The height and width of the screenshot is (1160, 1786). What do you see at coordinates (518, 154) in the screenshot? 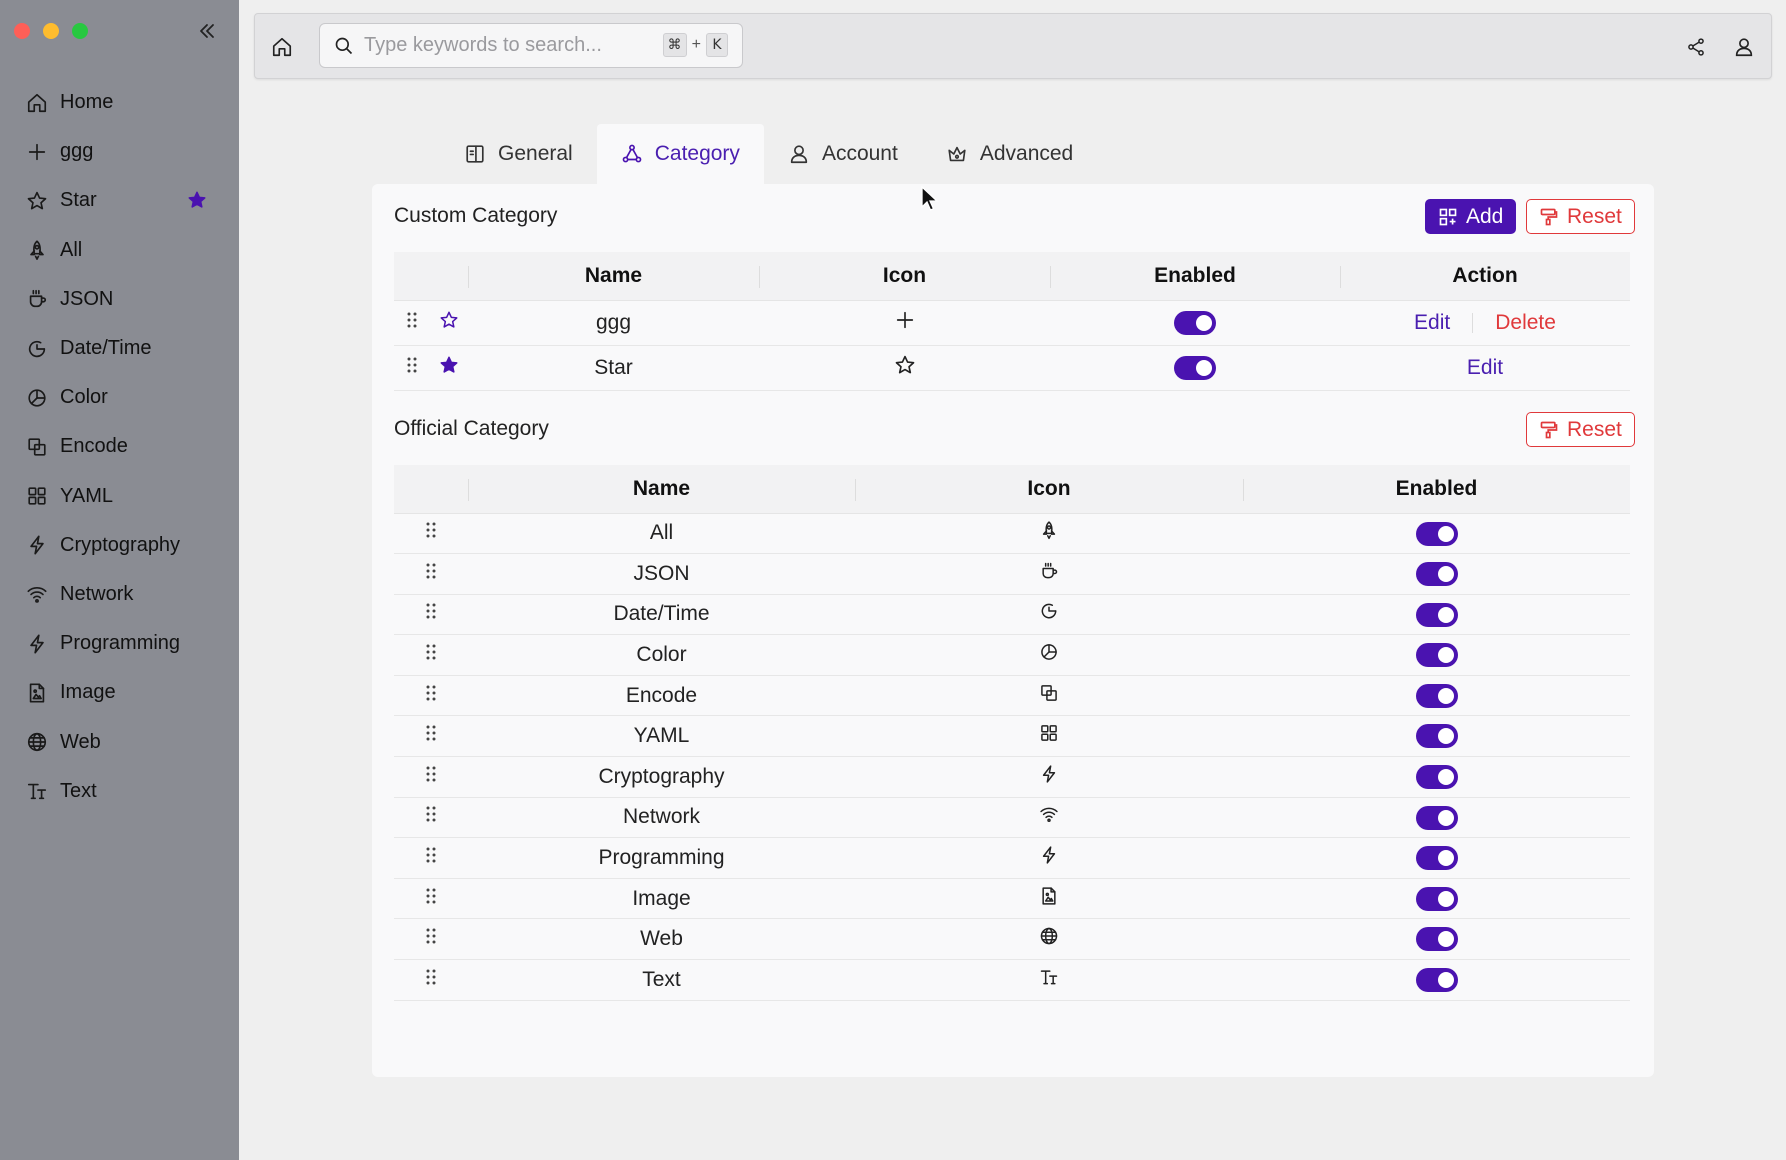
I see `tab-general: General` at bounding box center [518, 154].